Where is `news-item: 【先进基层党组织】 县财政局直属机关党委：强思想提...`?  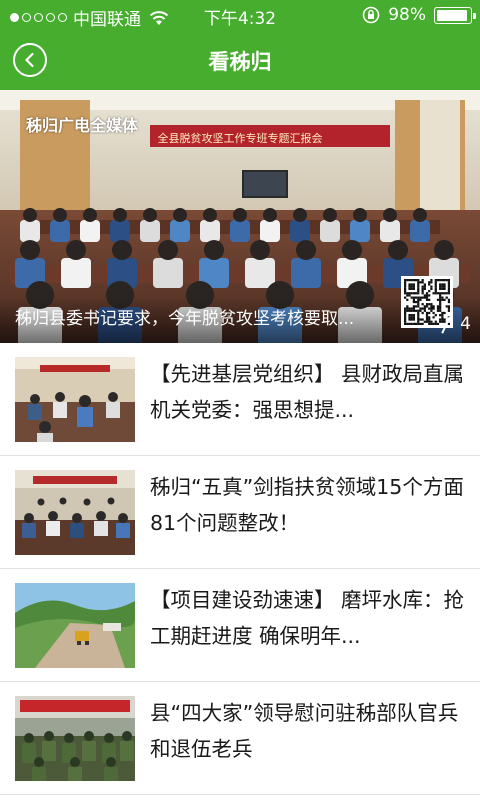 news-item: 【先进基层党组织】 县财政局直属机关党委：强思想提... is located at coordinates (240, 399).